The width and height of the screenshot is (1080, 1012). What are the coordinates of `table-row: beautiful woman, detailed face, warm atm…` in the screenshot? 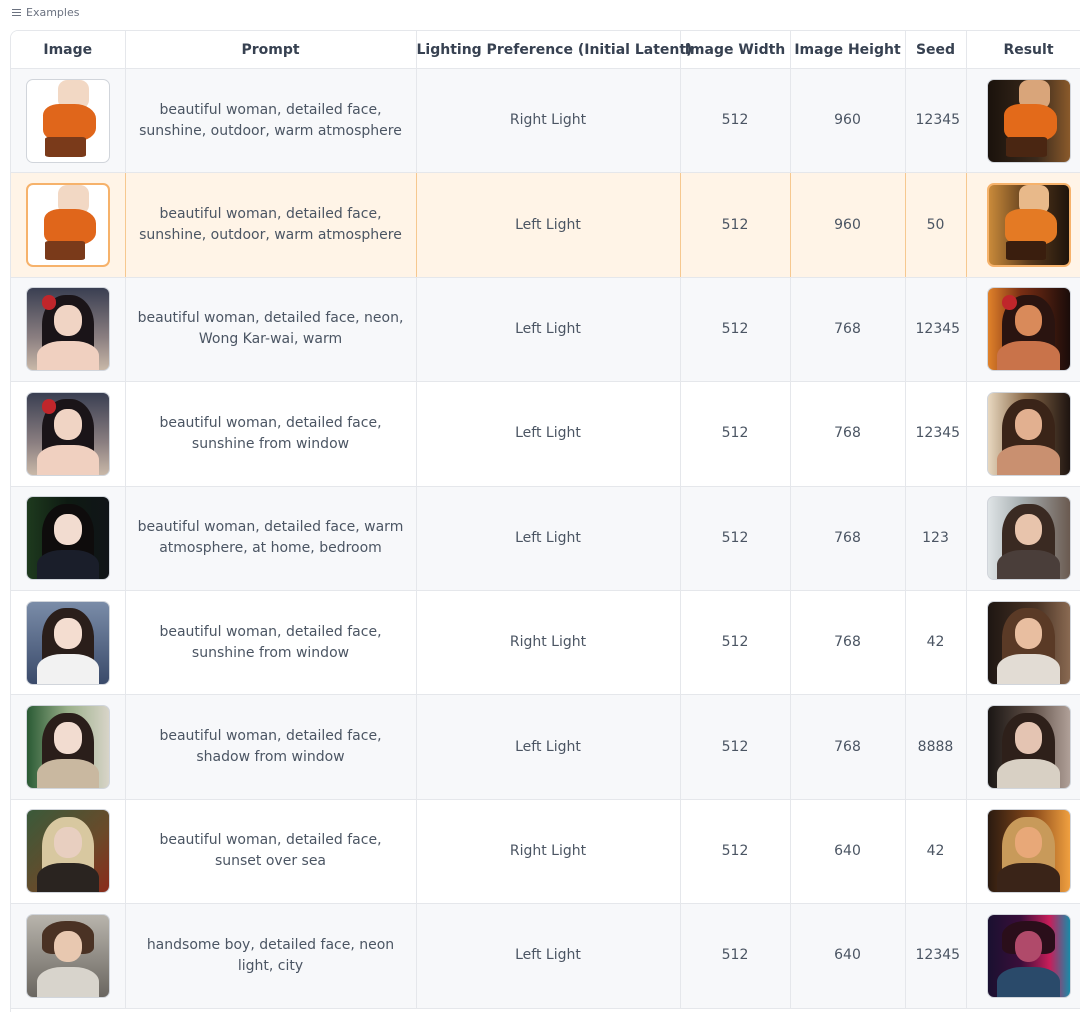 It's located at (545, 538).